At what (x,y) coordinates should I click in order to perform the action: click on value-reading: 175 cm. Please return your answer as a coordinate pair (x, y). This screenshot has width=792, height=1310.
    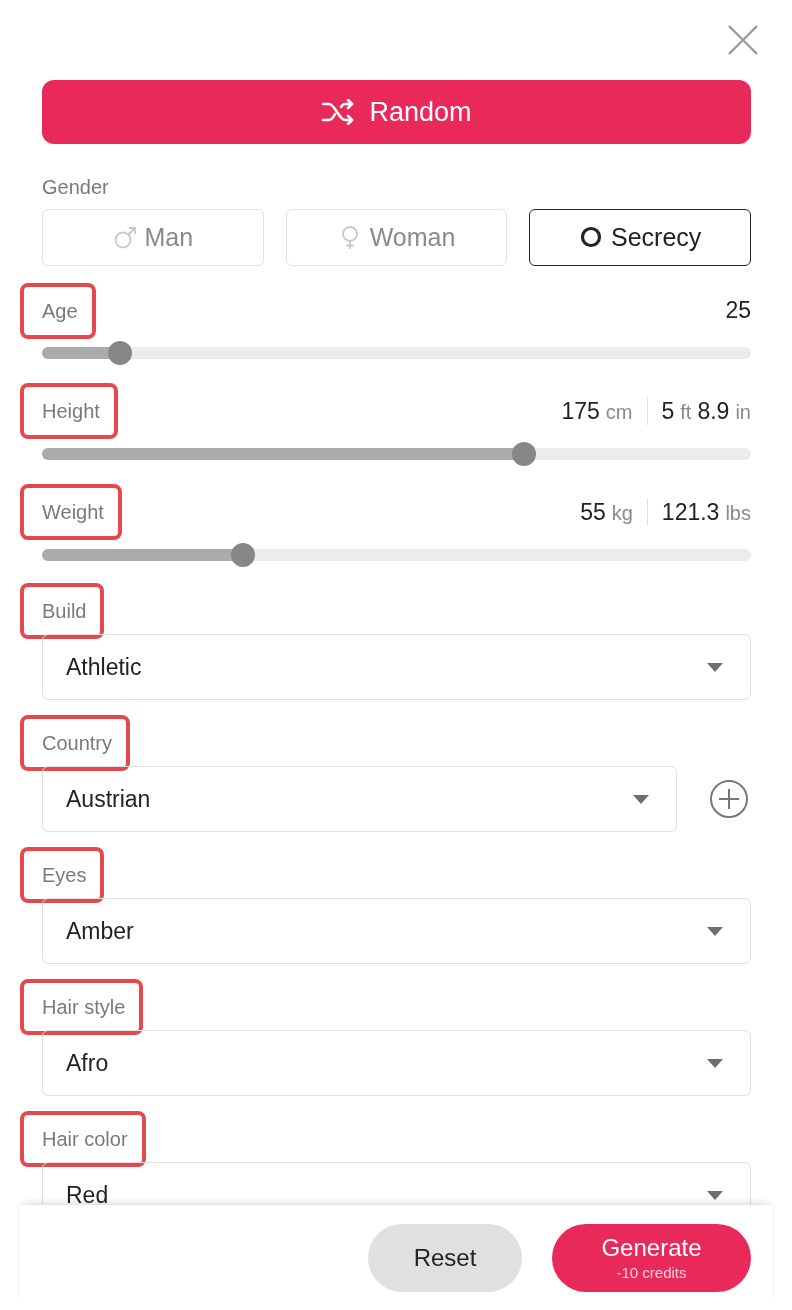
    Looking at the image, I should click on (597, 411).